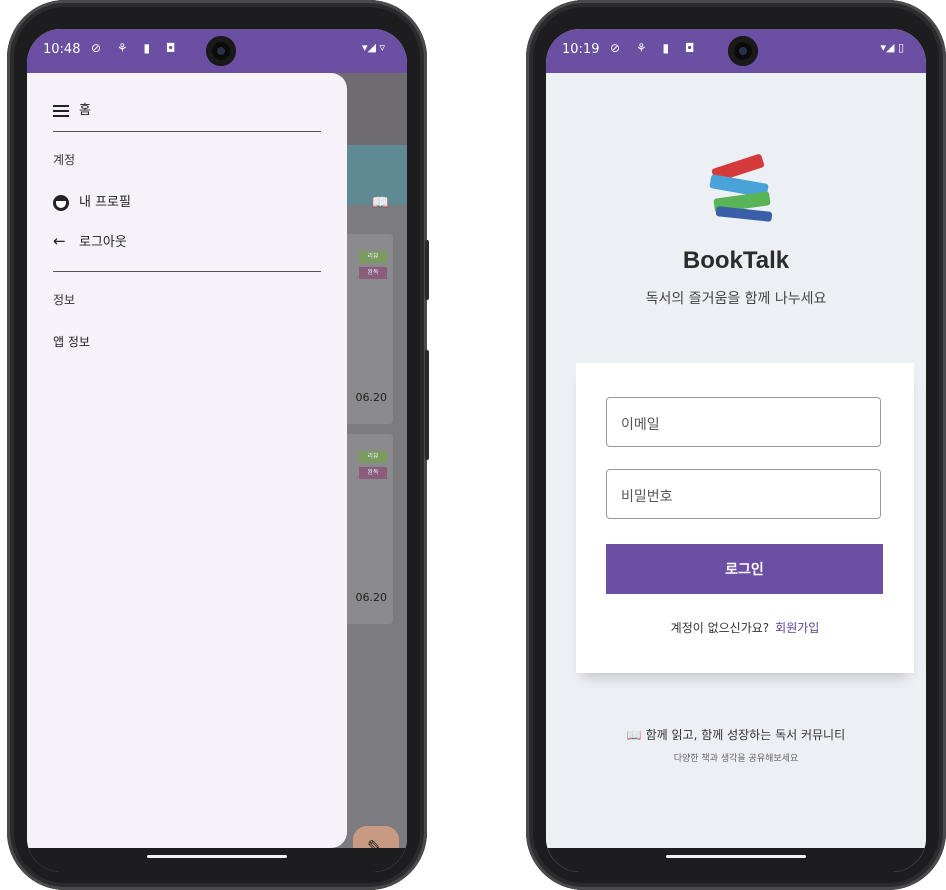 The width and height of the screenshot is (946, 890). What do you see at coordinates (62, 49) in the screenshot?
I see `status-time: 10:48` at bounding box center [62, 49].